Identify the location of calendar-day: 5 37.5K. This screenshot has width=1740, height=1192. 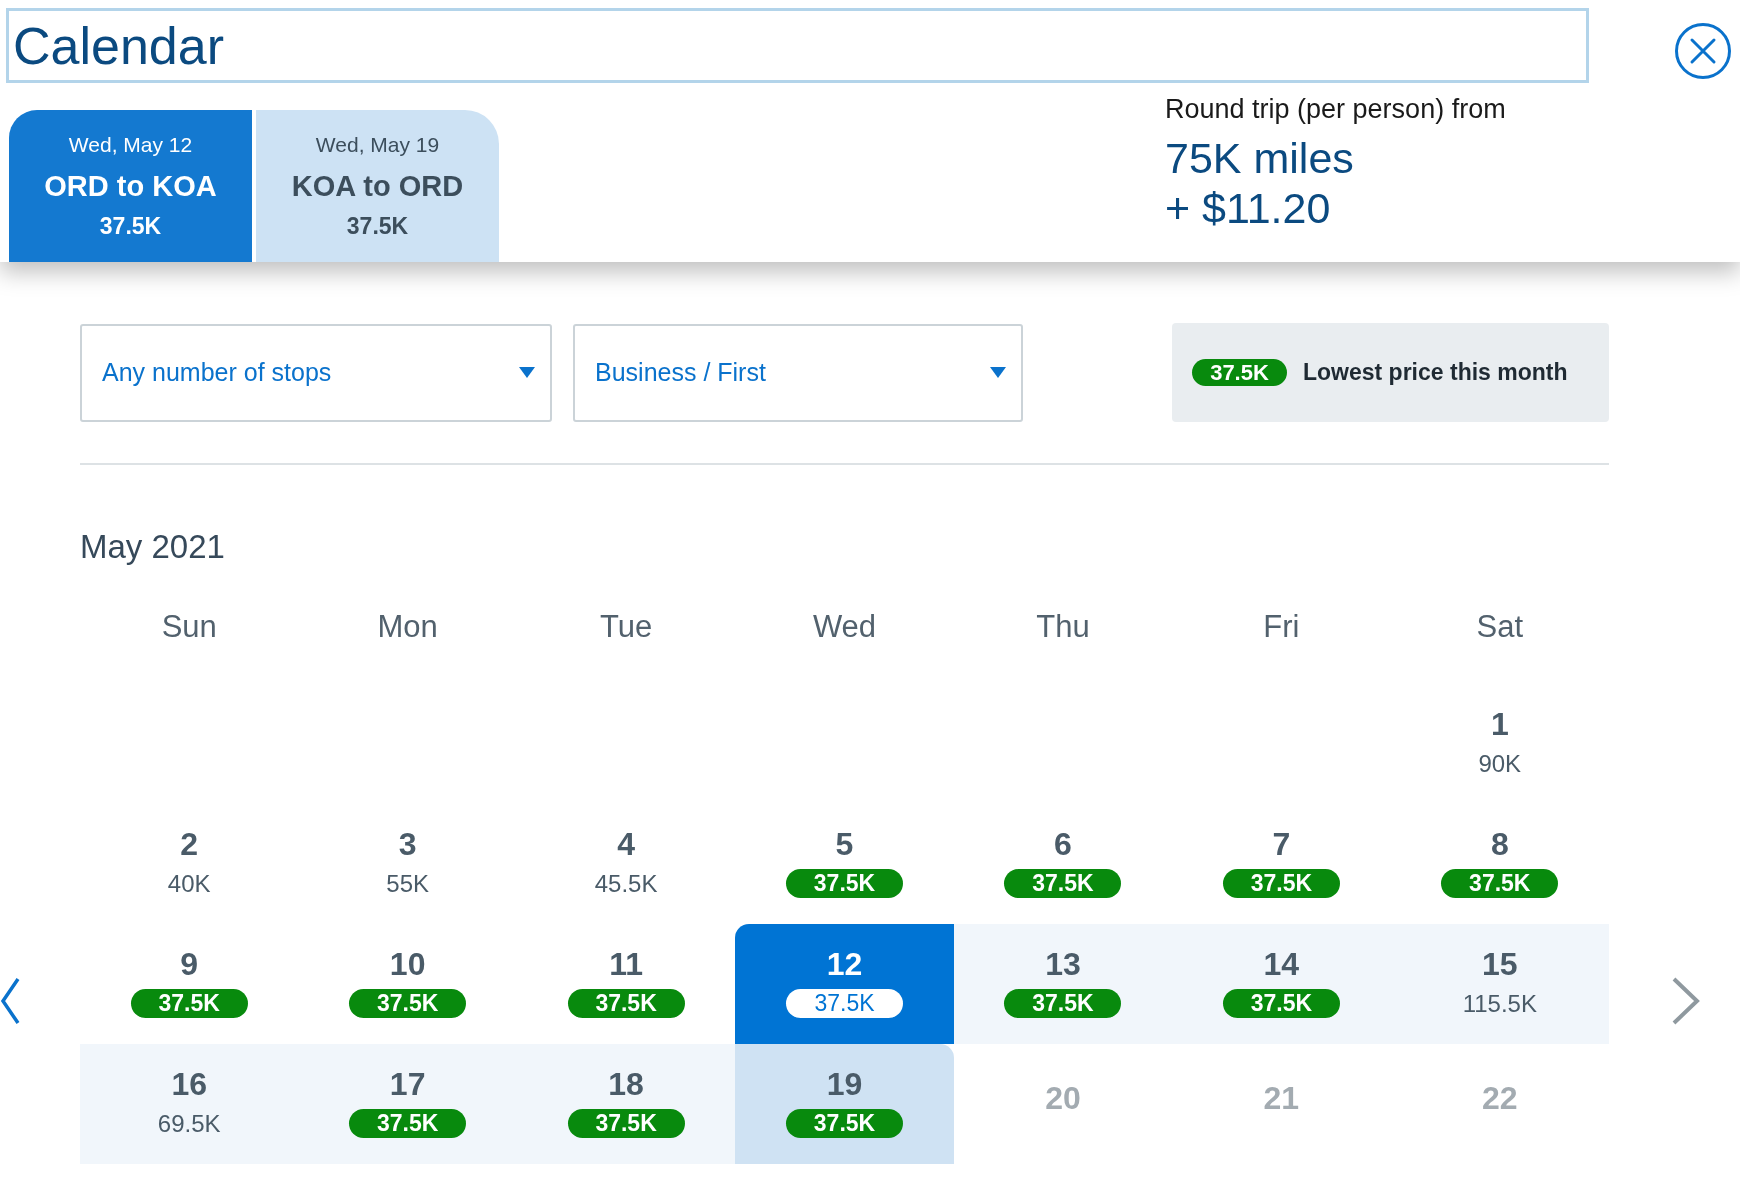
(844, 864).